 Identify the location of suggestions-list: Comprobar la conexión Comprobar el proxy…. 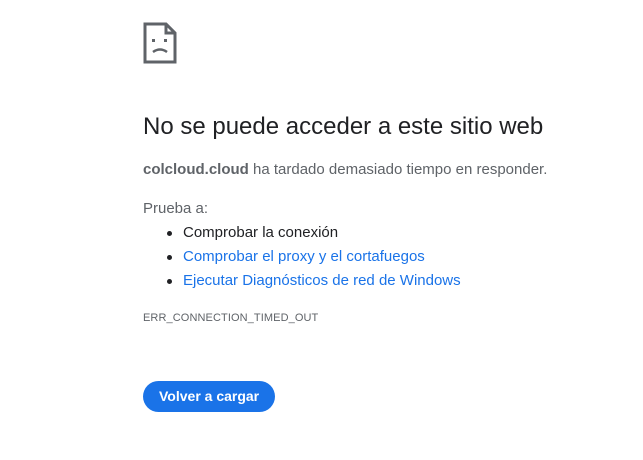
(302, 257).